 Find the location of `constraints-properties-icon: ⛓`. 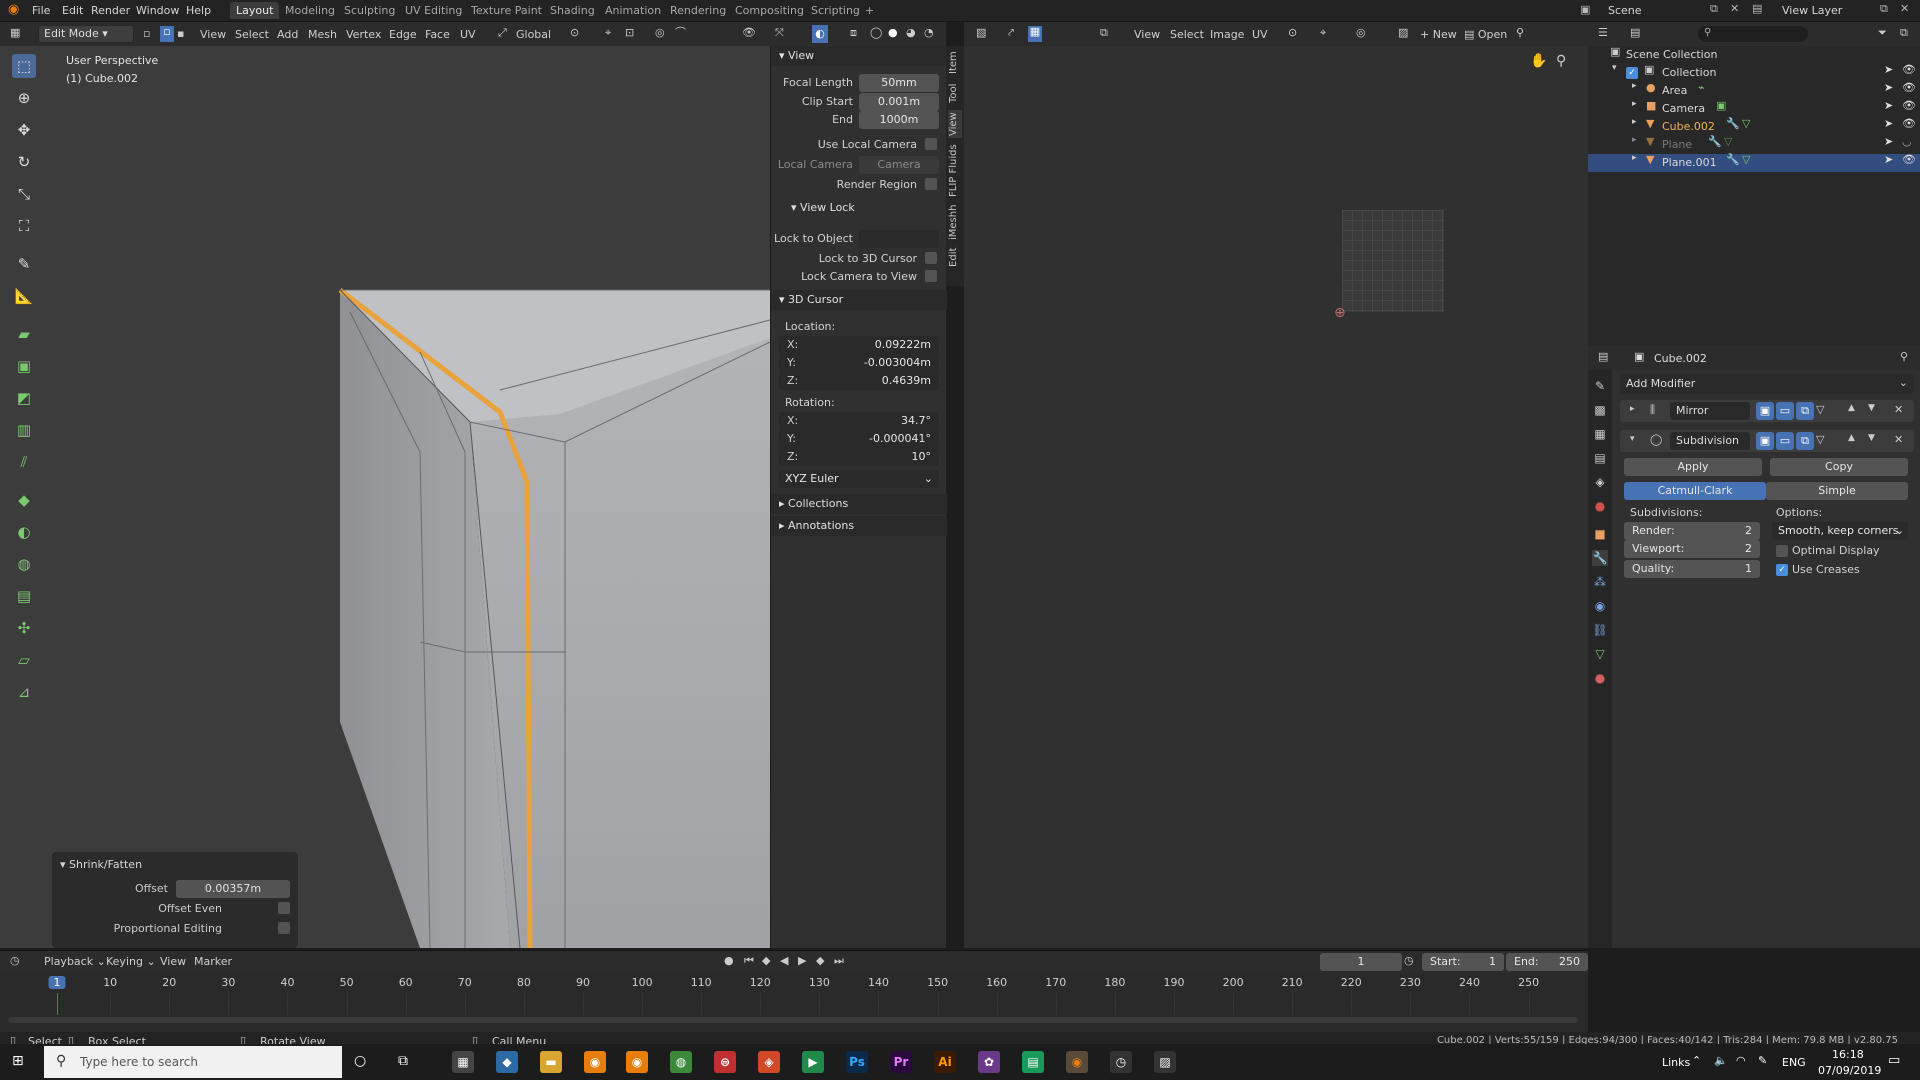

constraints-properties-icon: ⛓ is located at coordinates (1600, 630).